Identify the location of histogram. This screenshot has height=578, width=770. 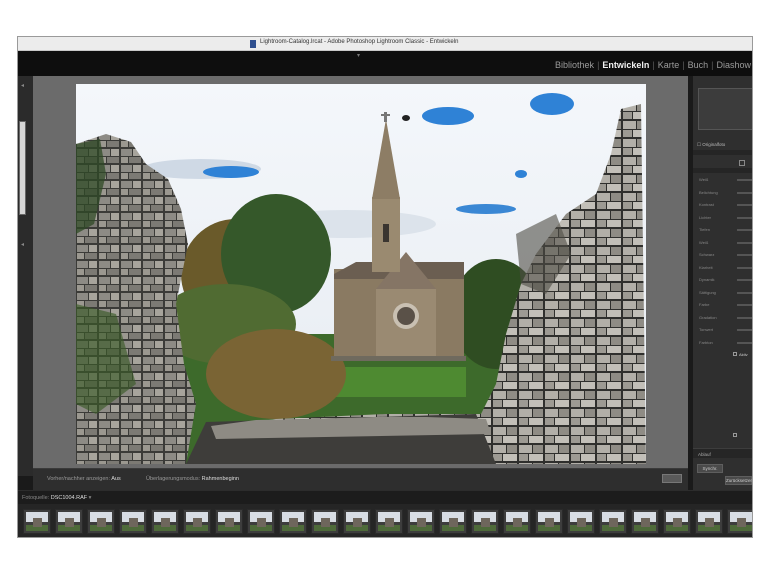
(725, 109).